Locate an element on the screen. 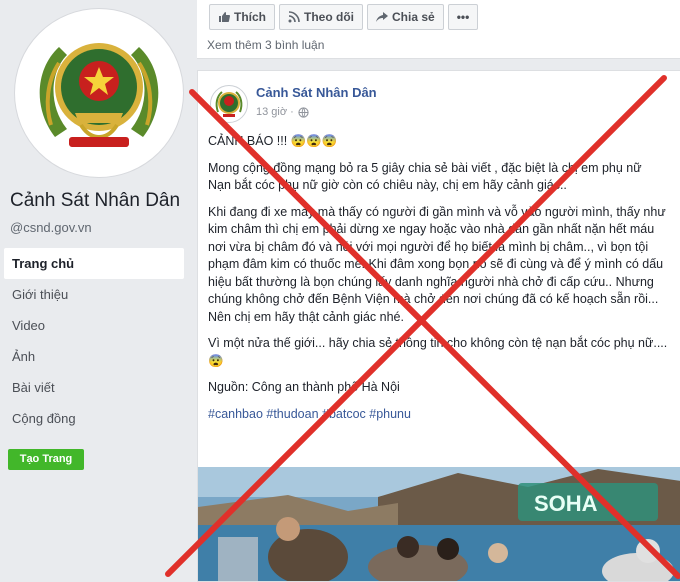 Image resolution: width=680 pixels, height=582 pixels. more-label: ••• is located at coordinates (463, 17).